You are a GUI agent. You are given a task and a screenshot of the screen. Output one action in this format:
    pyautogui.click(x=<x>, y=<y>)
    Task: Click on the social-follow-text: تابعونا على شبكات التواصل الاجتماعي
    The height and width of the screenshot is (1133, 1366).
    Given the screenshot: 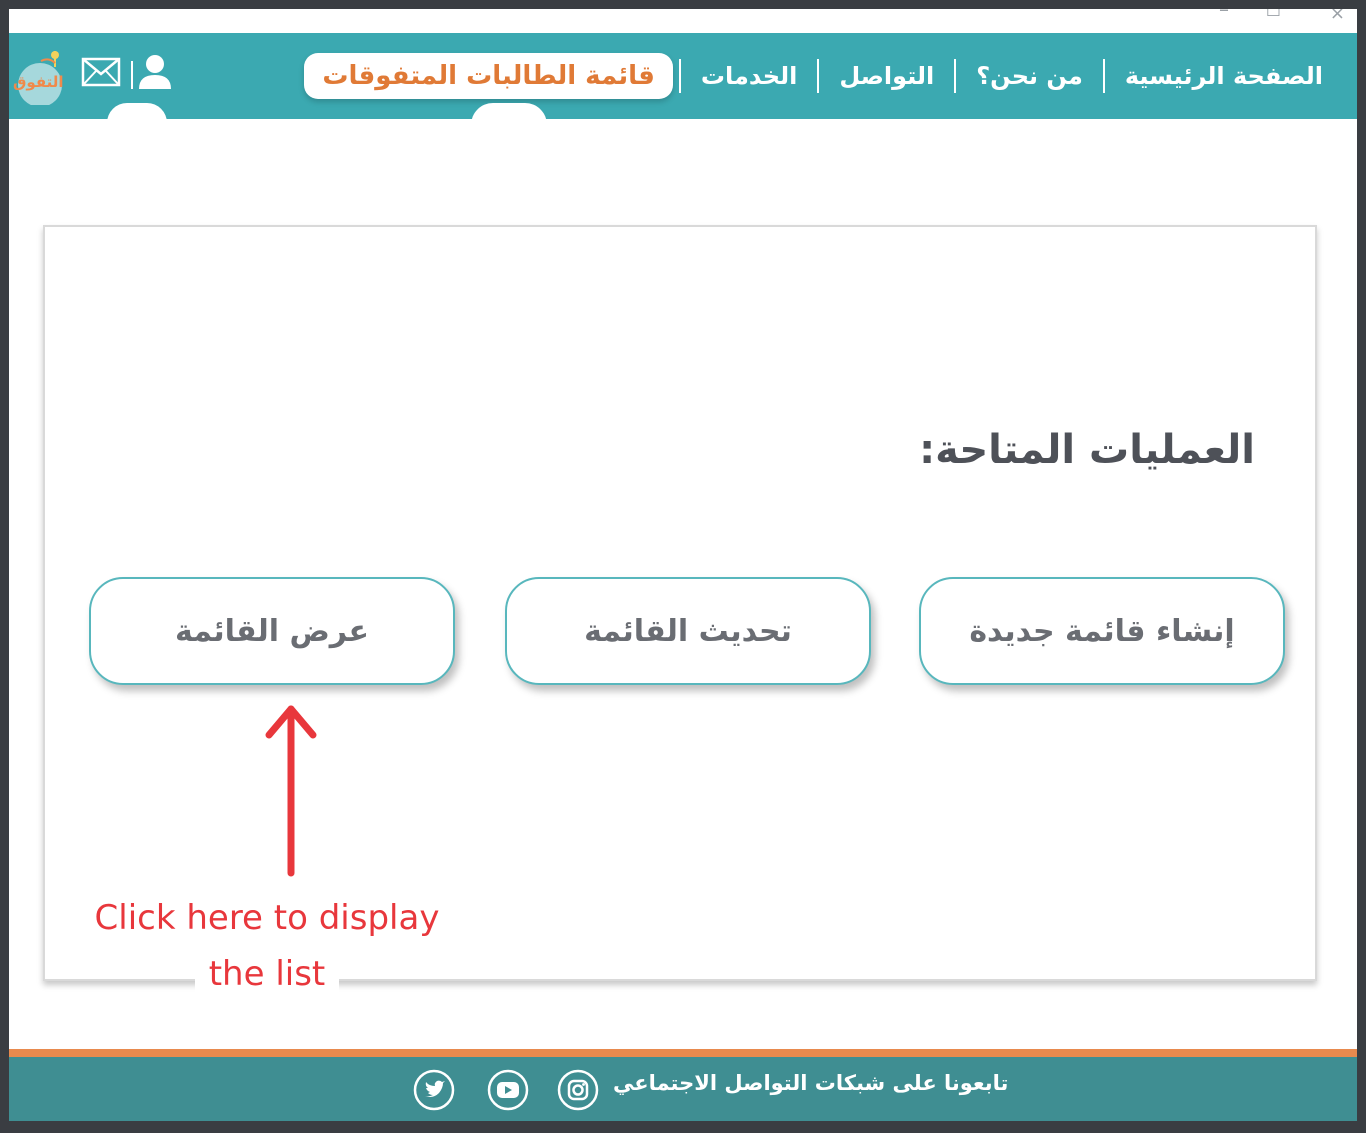 What is the action you would take?
    pyautogui.click(x=811, y=1083)
    